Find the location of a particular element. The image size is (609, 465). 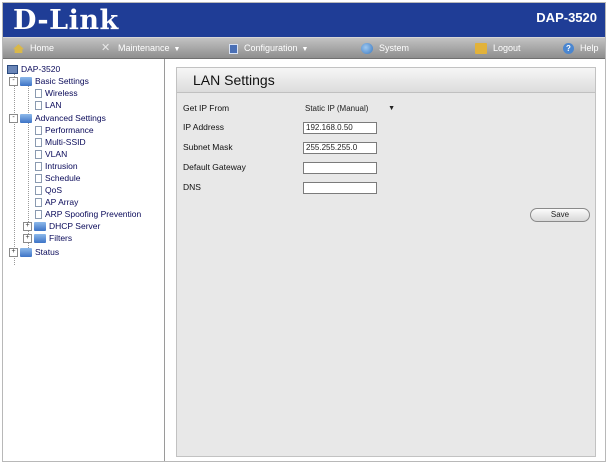

default-gateway-label: Default Gateway is located at coordinates (214, 167).